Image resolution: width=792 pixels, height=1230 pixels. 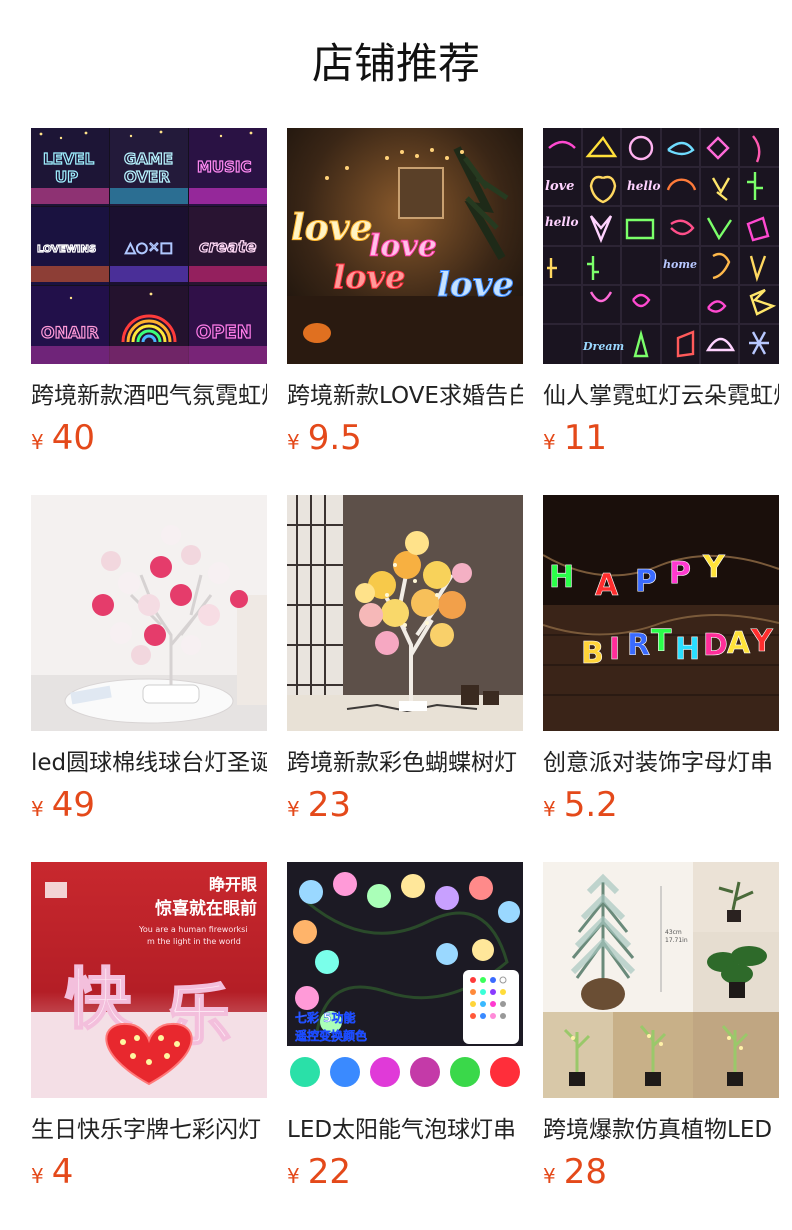 I want to click on product-image: 43cm 17.71in, so click(x=661, y=980).